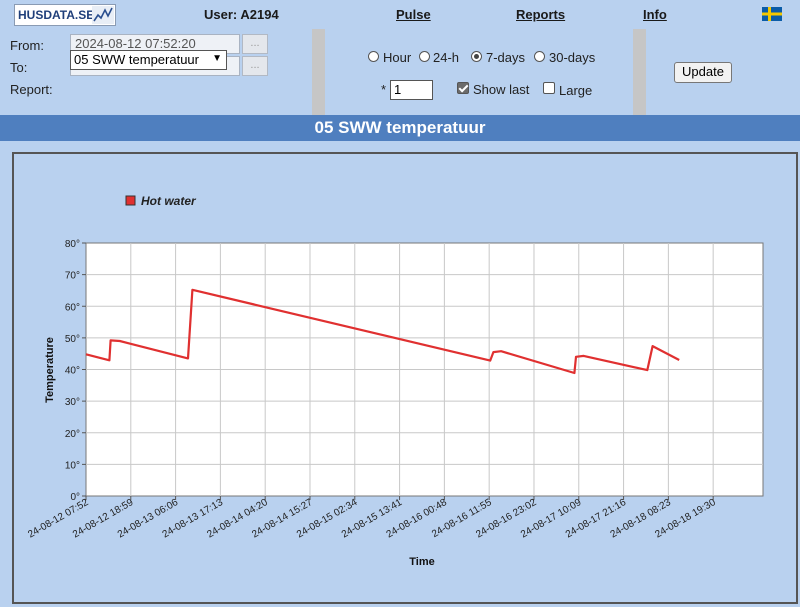 The width and height of the screenshot is (800, 607). Describe the element at coordinates (505, 57) in the screenshot. I see `period-7days-label: 7-days` at that location.